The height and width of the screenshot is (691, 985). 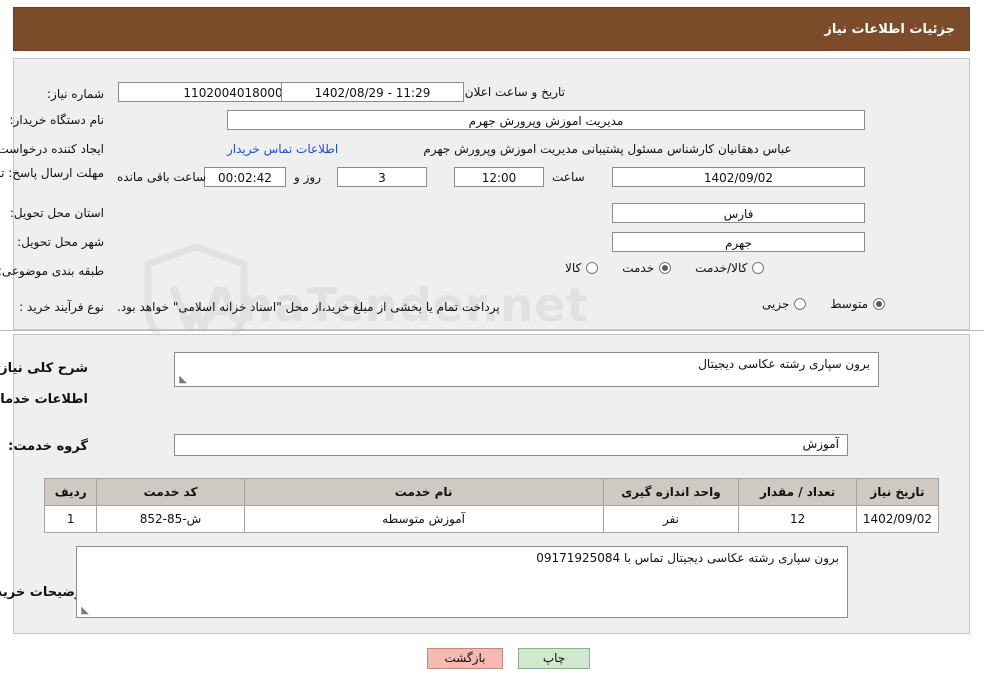 I want to click on th-quantity: تعداد / مقدار, so click(x=798, y=492).